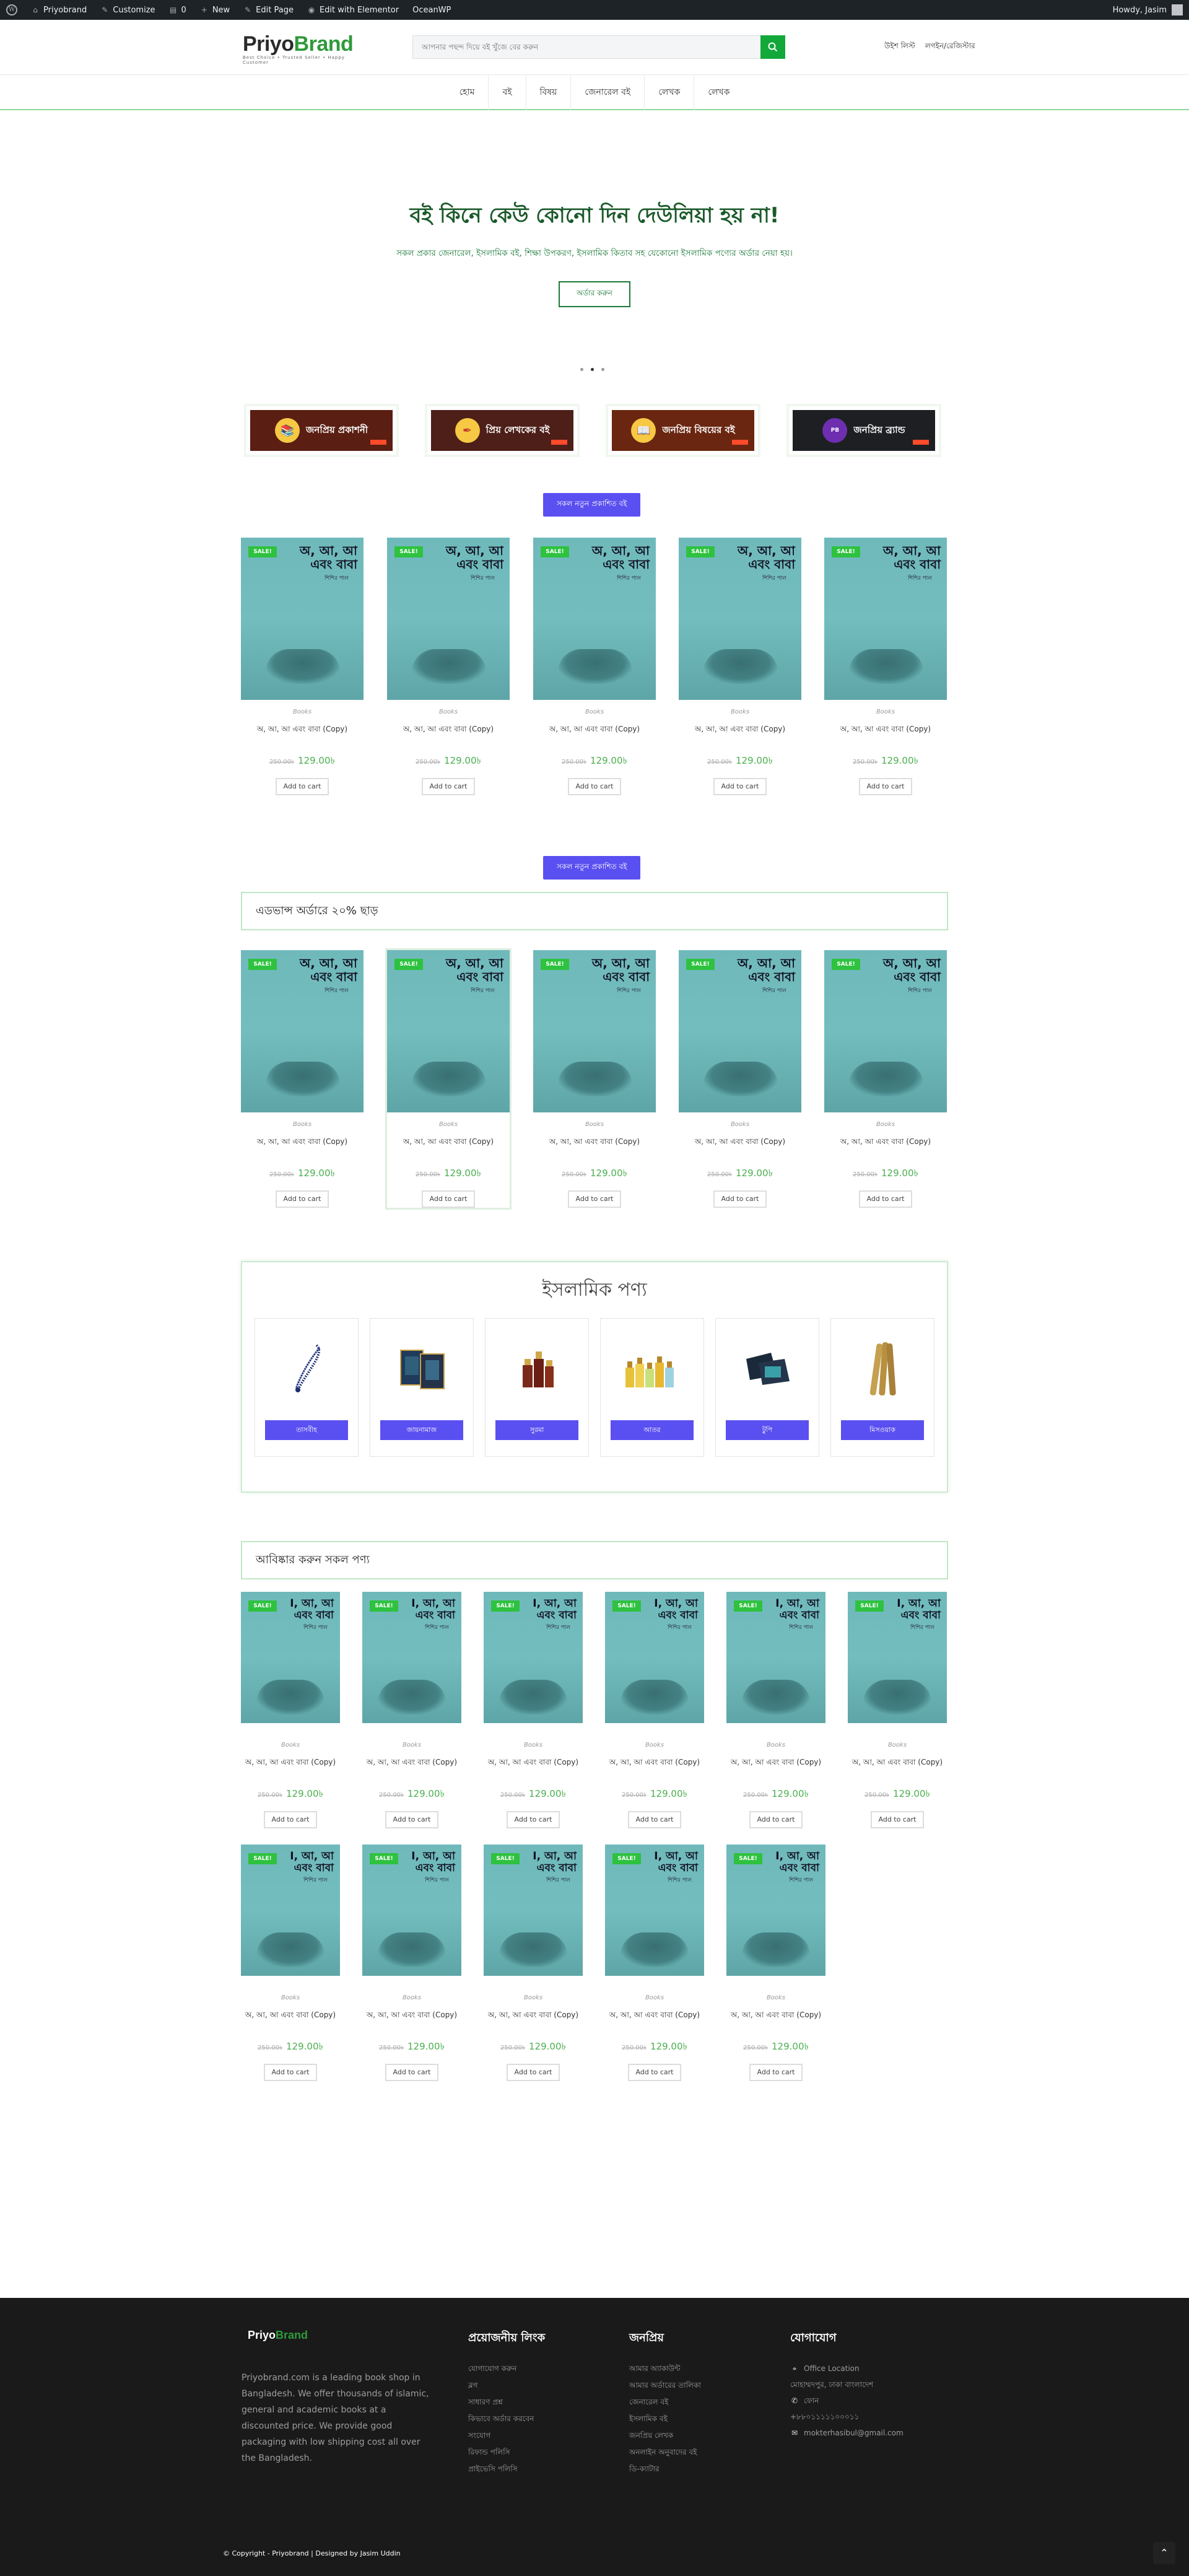 Image resolution: width=1189 pixels, height=2576 pixels. What do you see at coordinates (537, 1387) in the screenshot?
I see `islamic-item-surma: সুরমা` at bounding box center [537, 1387].